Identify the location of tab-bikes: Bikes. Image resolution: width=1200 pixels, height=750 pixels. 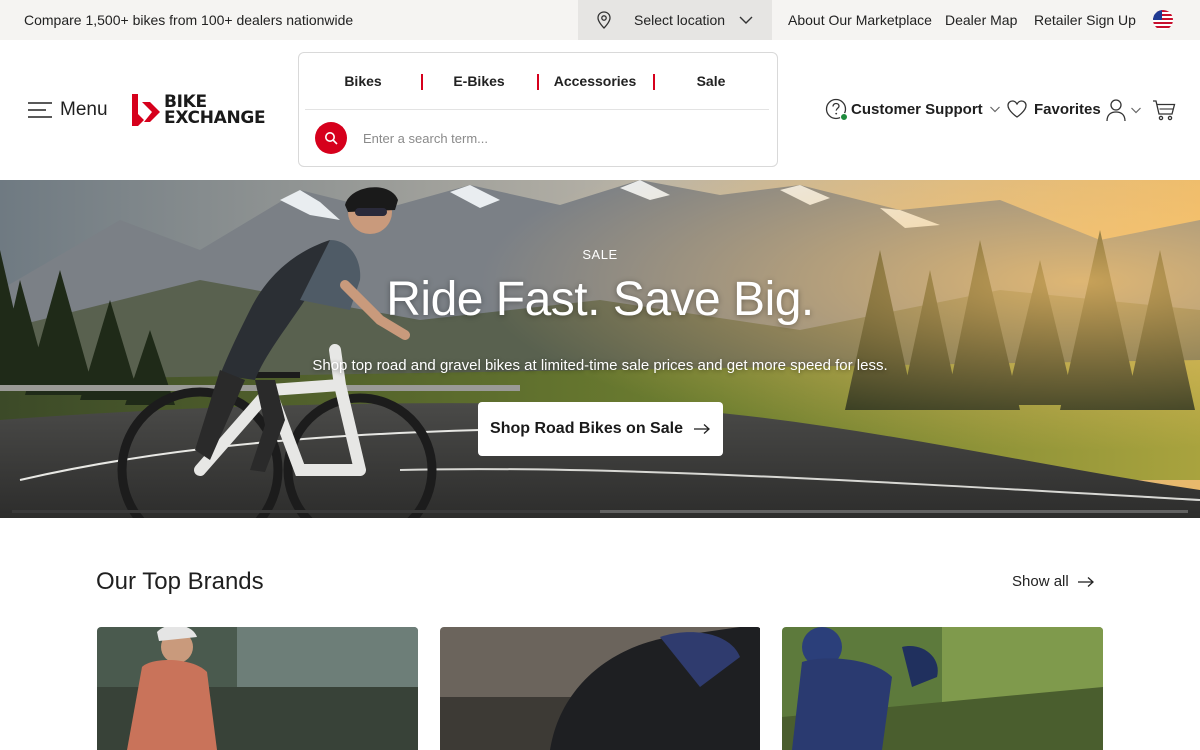
(363, 81).